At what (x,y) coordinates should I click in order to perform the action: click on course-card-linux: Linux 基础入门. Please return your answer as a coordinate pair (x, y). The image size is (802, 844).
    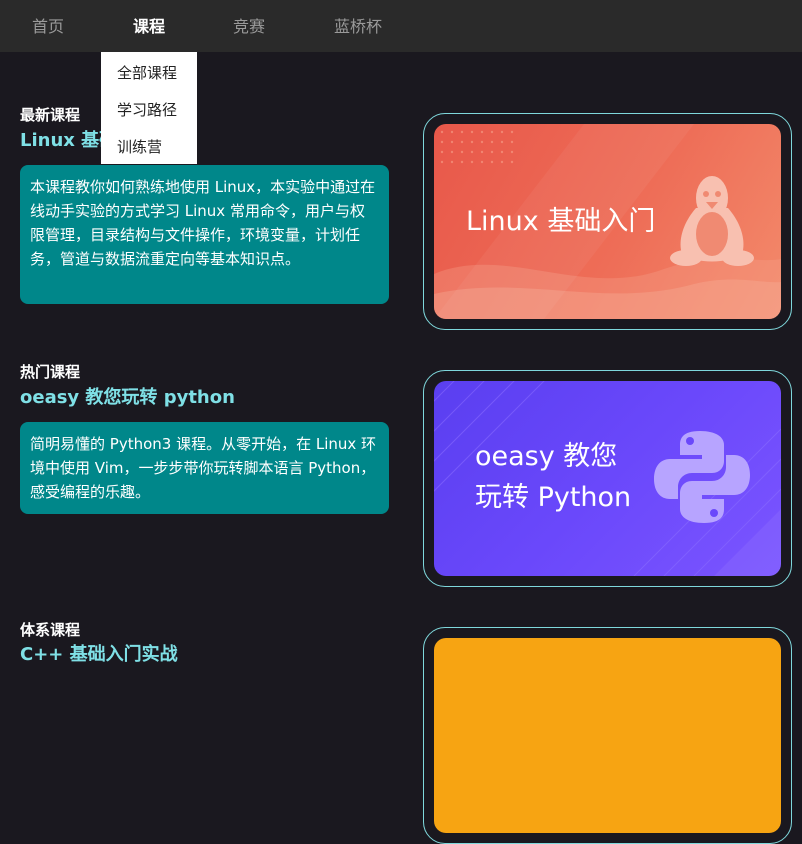
    Looking at the image, I should click on (607, 221).